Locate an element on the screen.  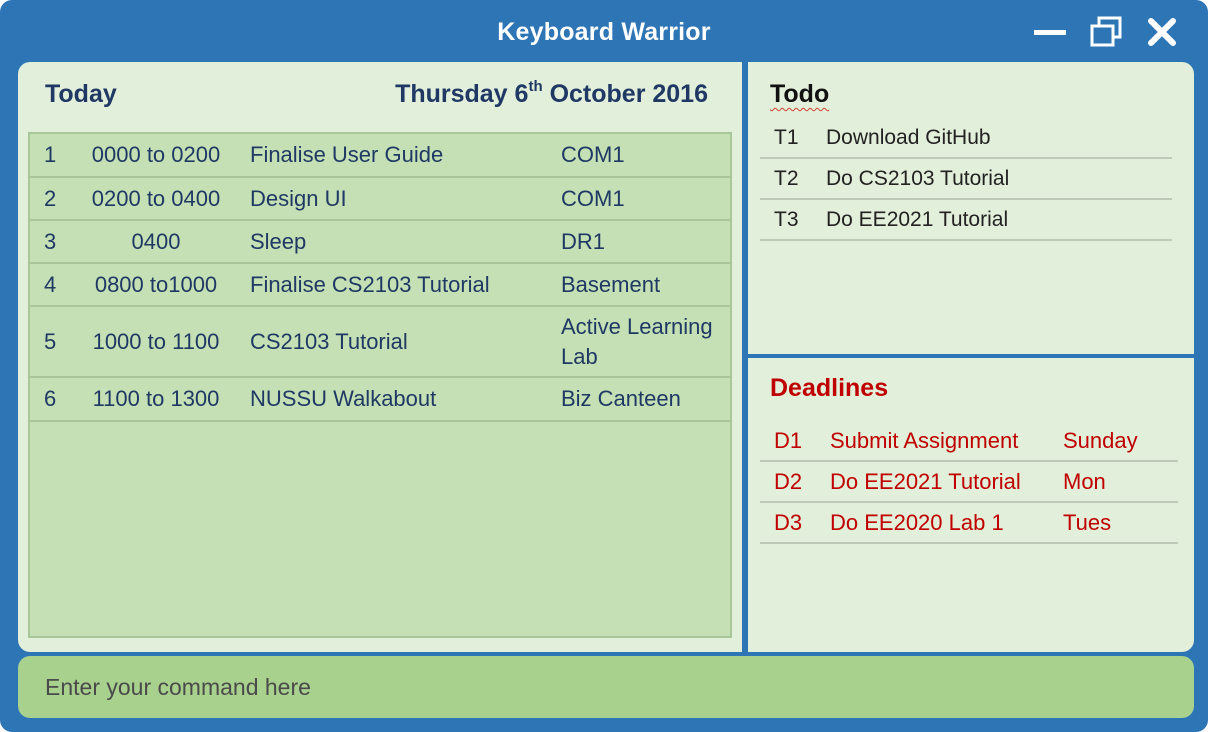
close-icon is located at coordinates (1162, 32).